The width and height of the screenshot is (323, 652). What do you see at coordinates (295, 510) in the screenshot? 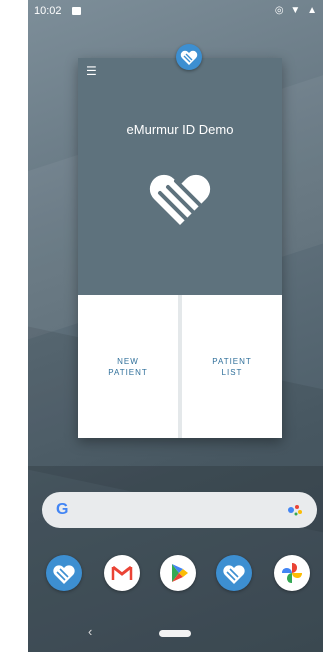
I see `google-assistant-icon` at bounding box center [295, 510].